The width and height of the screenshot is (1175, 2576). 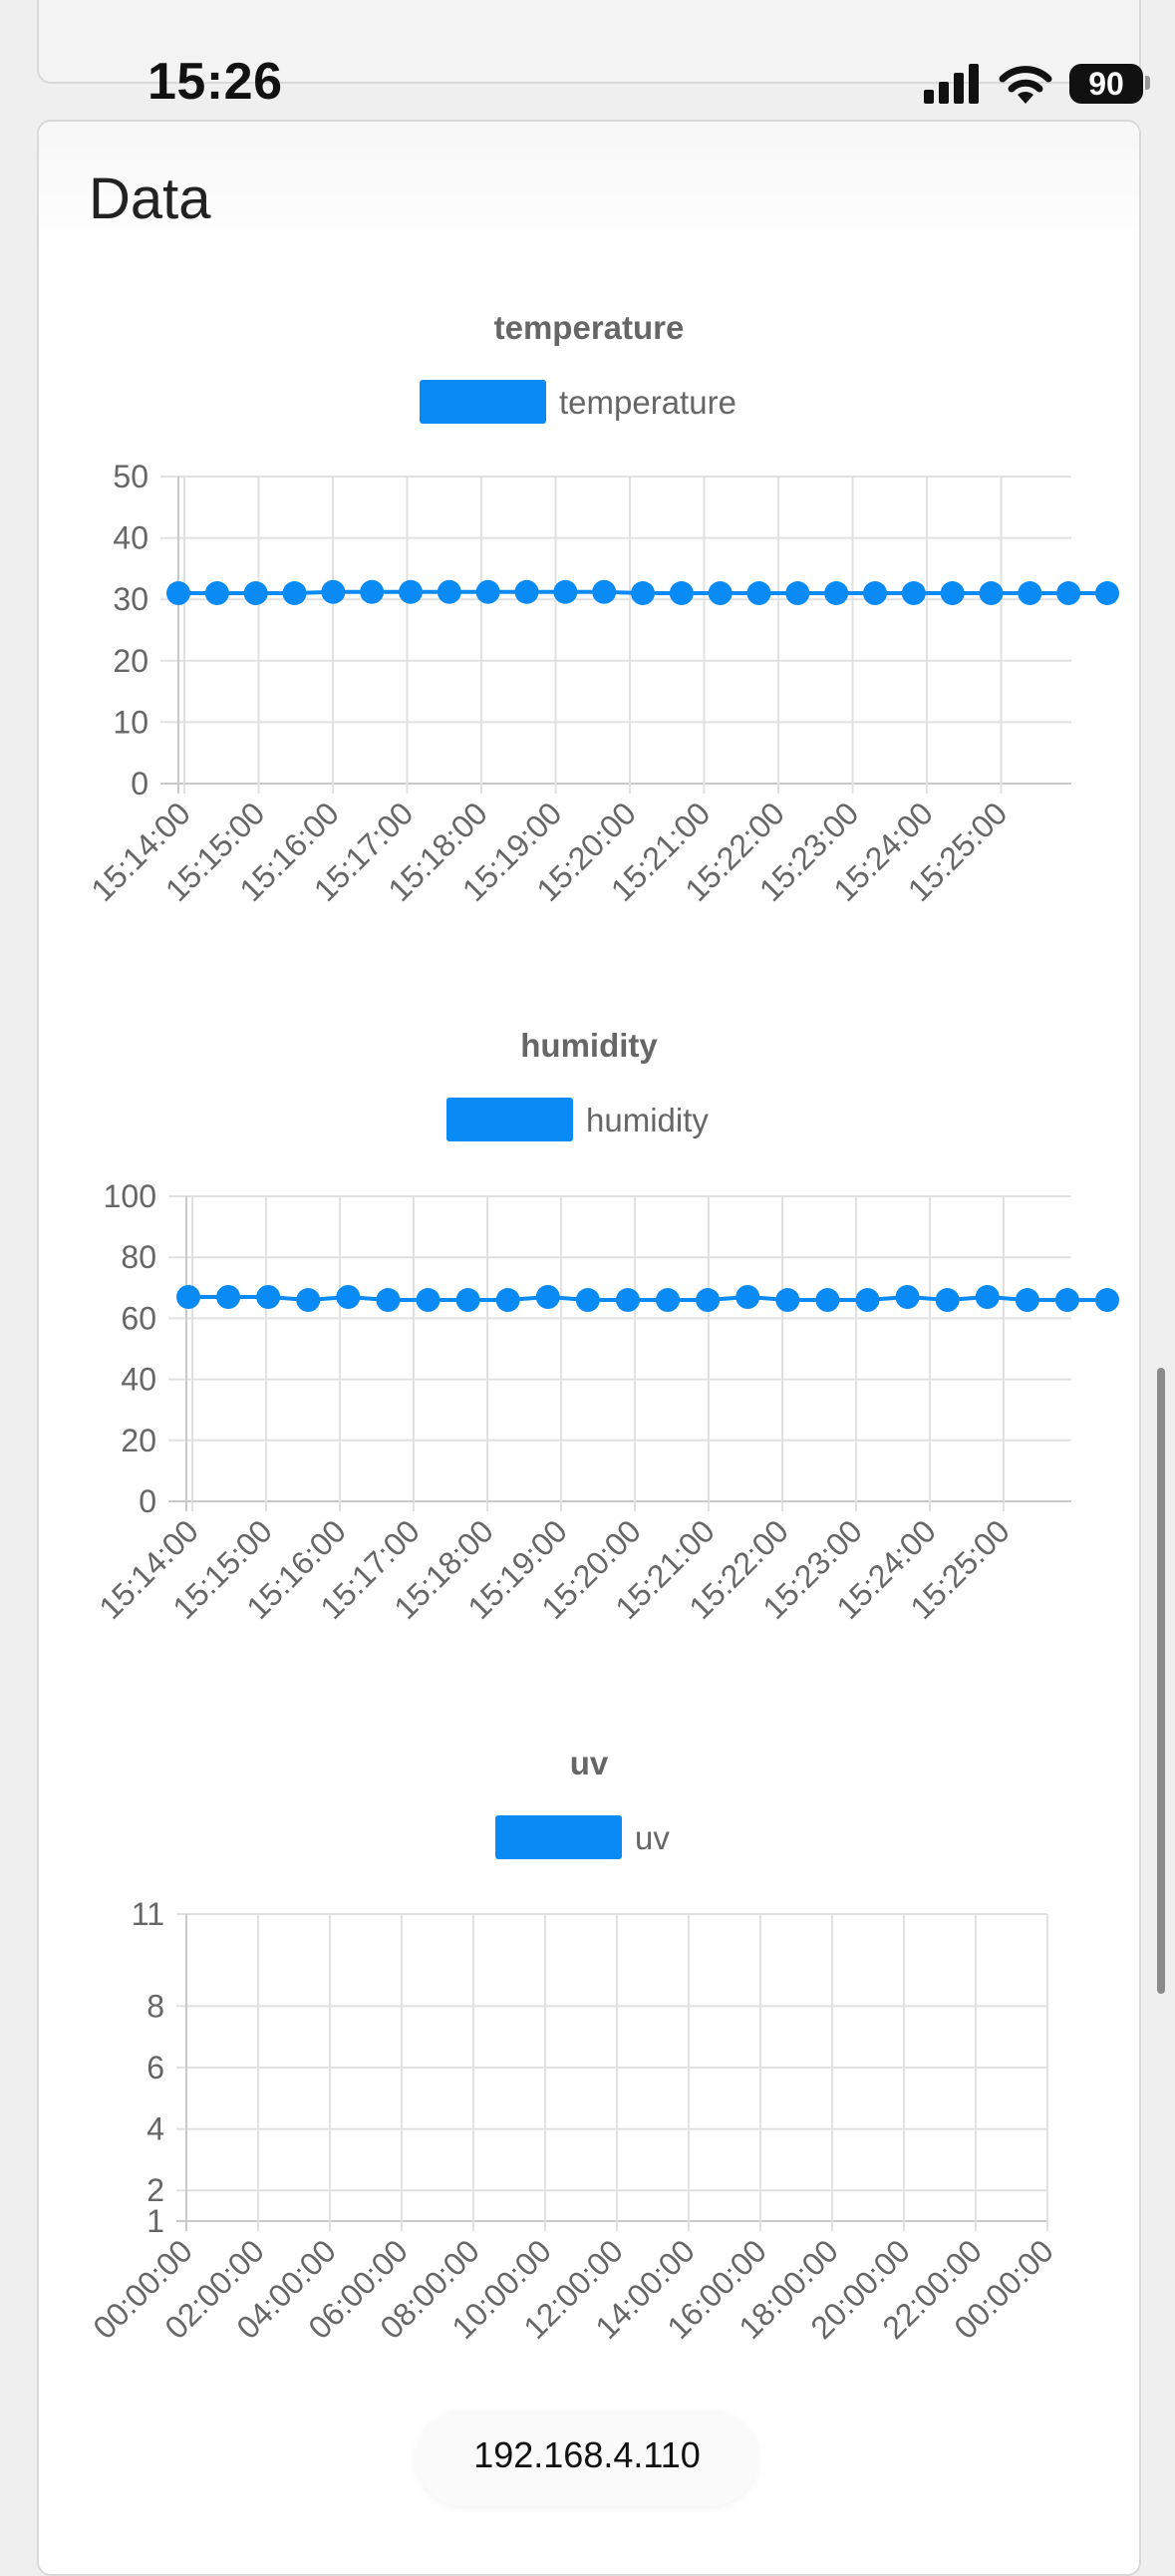 I want to click on legend-label: temperature, so click(x=647, y=402).